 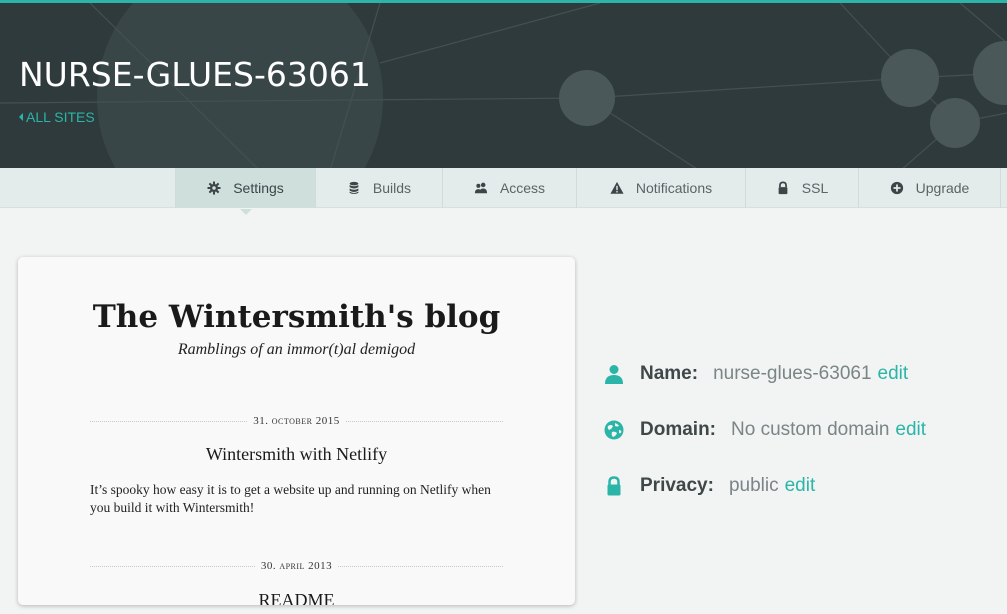 I want to click on domain-row: Domain: No custom domain edit, so click(x=765, y=430).